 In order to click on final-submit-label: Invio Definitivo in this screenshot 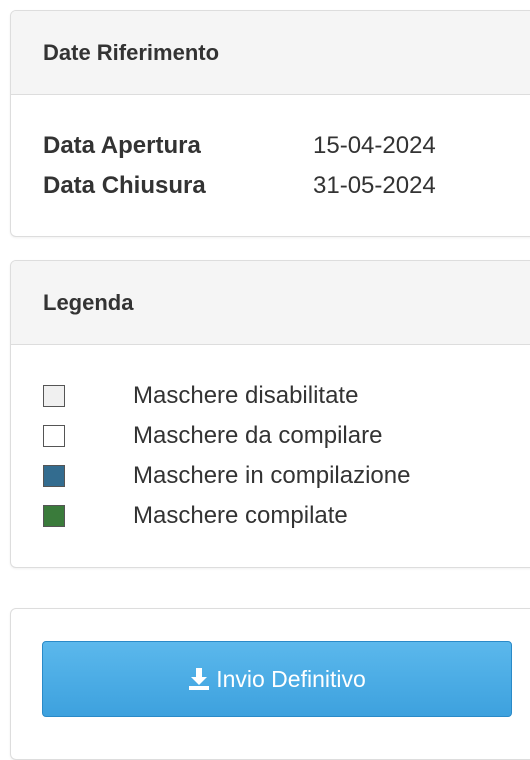, I will do `click(291, 678)`.